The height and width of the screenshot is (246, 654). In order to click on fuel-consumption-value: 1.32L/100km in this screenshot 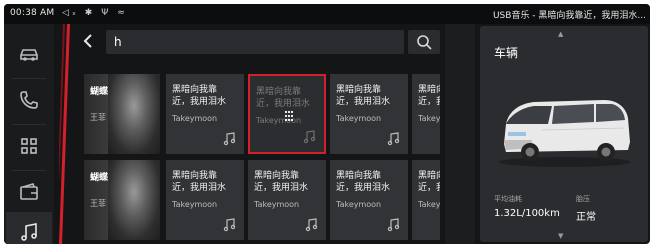, I will do `click(527, 213)`.